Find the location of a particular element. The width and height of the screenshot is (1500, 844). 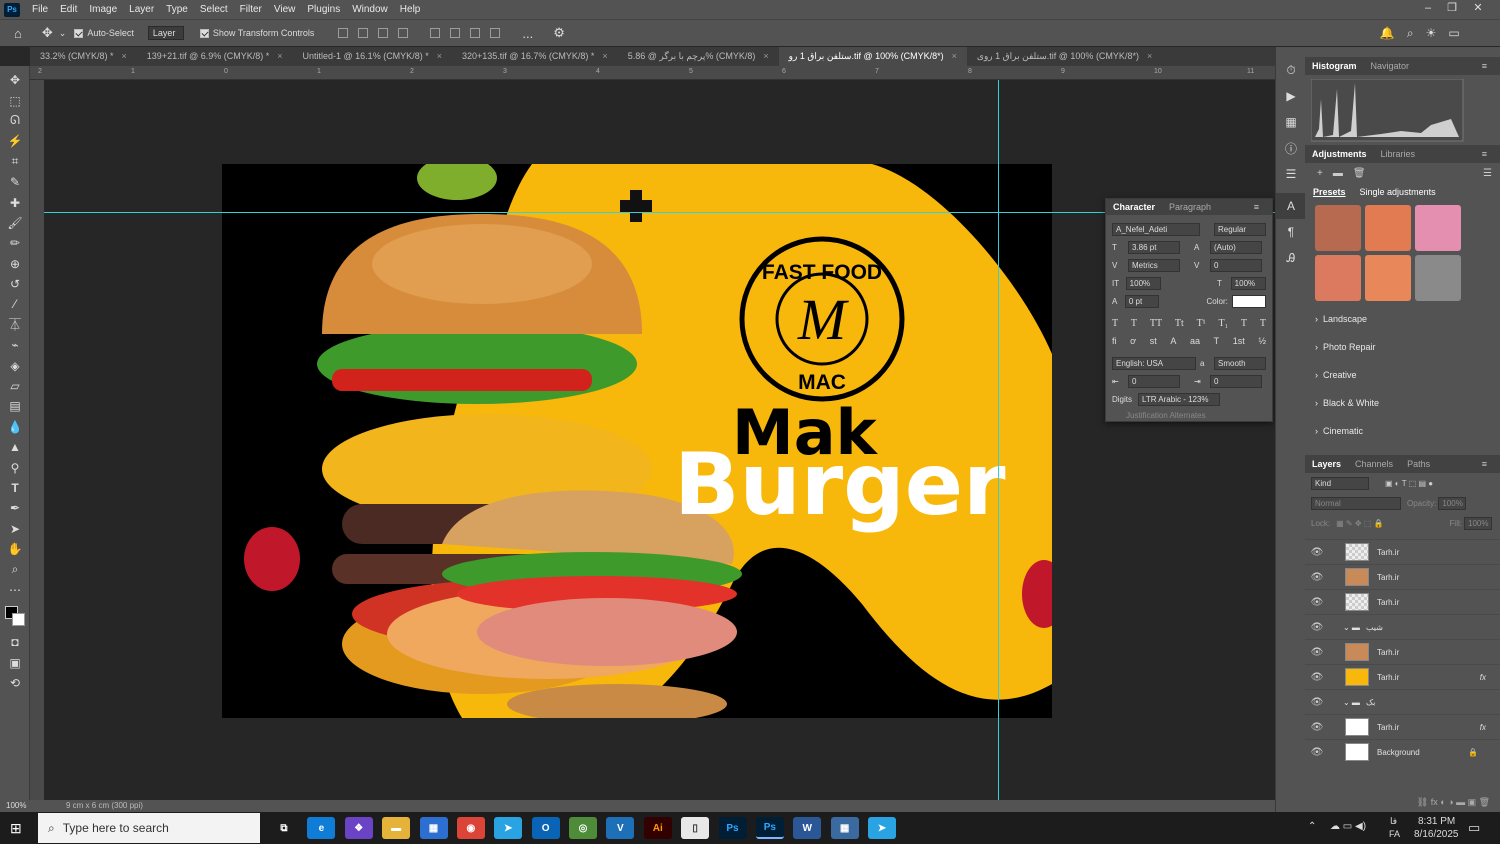

clone-icon: ⏄ is located at coordinates (15, 325).